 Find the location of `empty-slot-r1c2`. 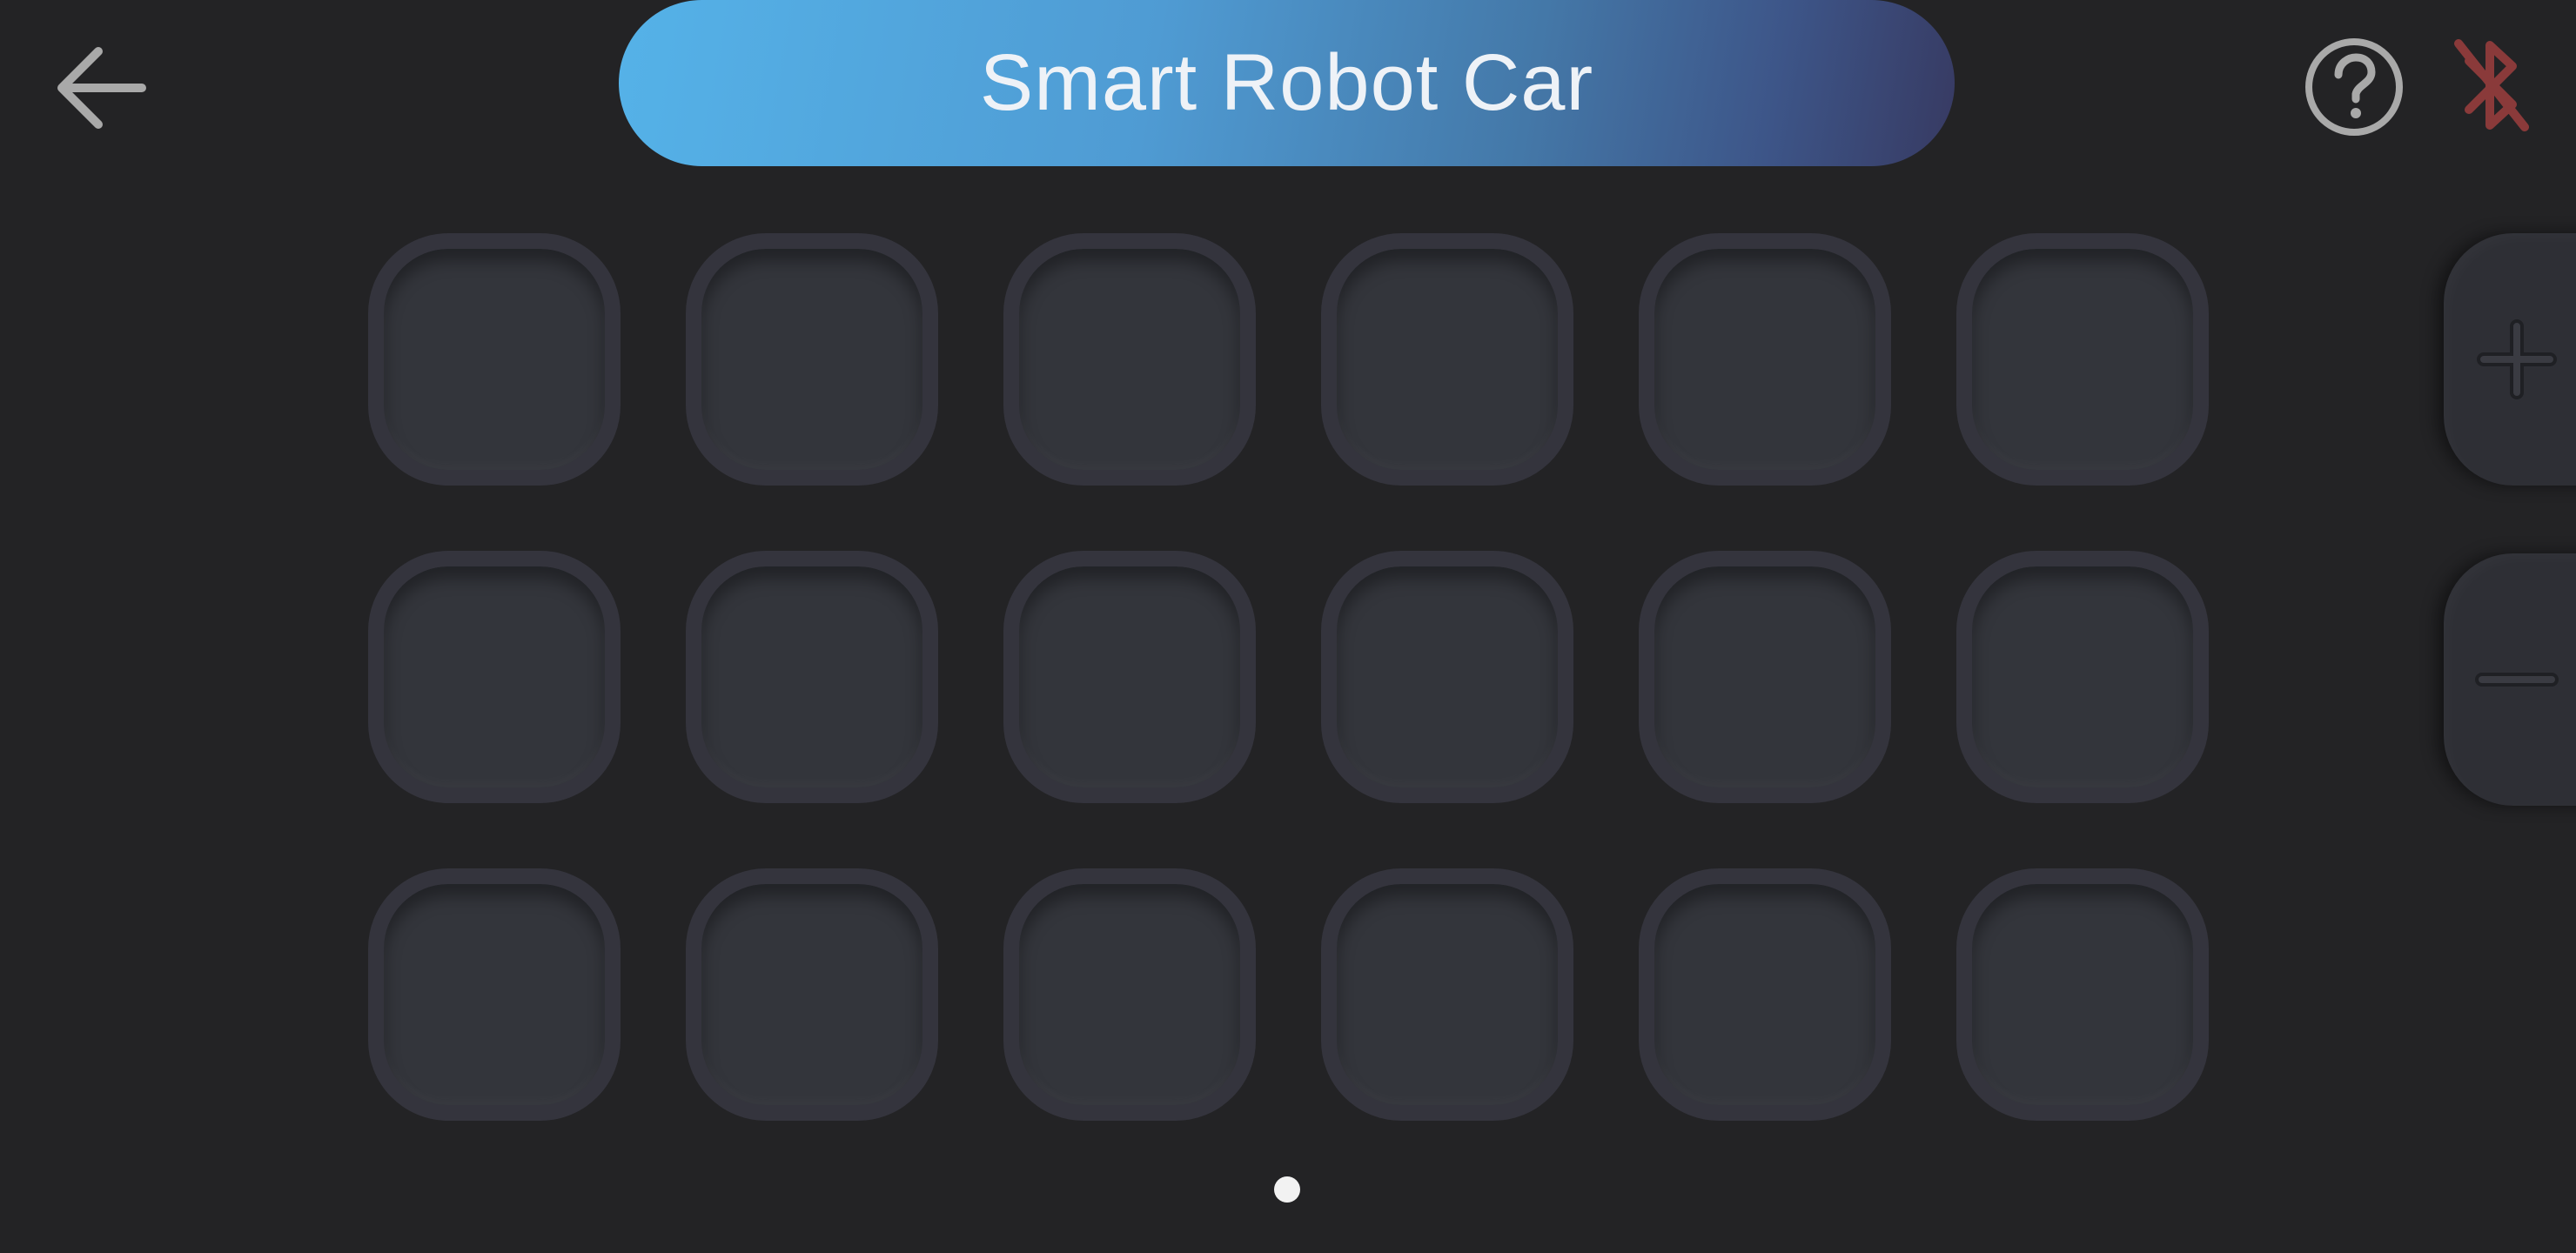

empty-slot-r1c2 is located at coordinates (812, 359).